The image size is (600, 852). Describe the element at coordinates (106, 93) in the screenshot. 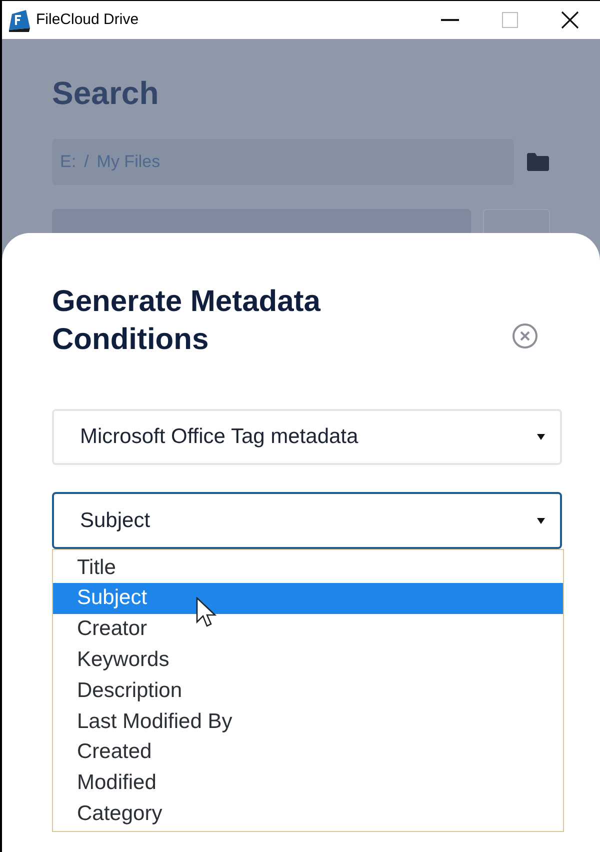

I see `page-title: Search` at that location.